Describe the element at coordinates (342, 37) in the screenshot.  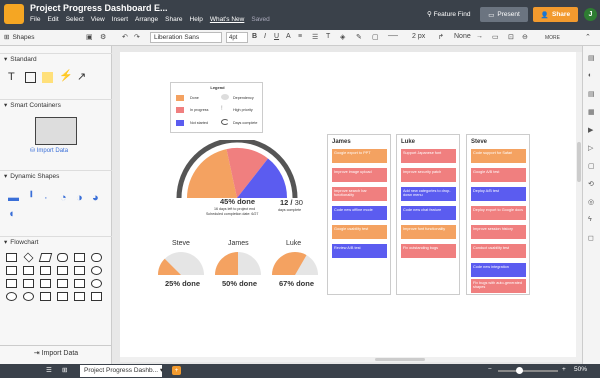
I see `fill-icon: ◈` at that location.